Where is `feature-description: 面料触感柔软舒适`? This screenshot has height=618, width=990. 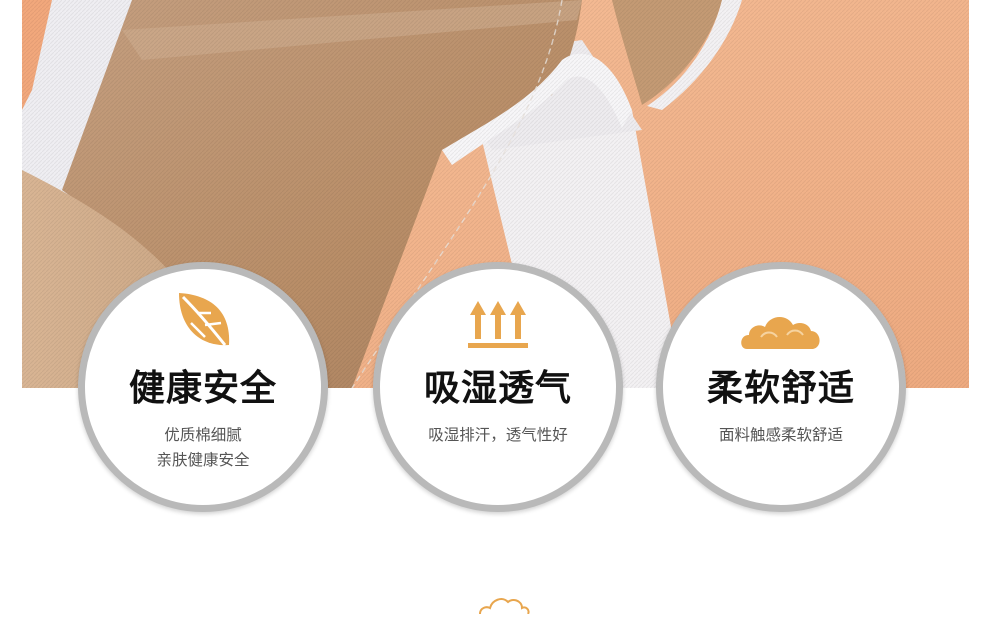
feature-description: 面料触感柔软舒适 is located at coordinates (781, 435).